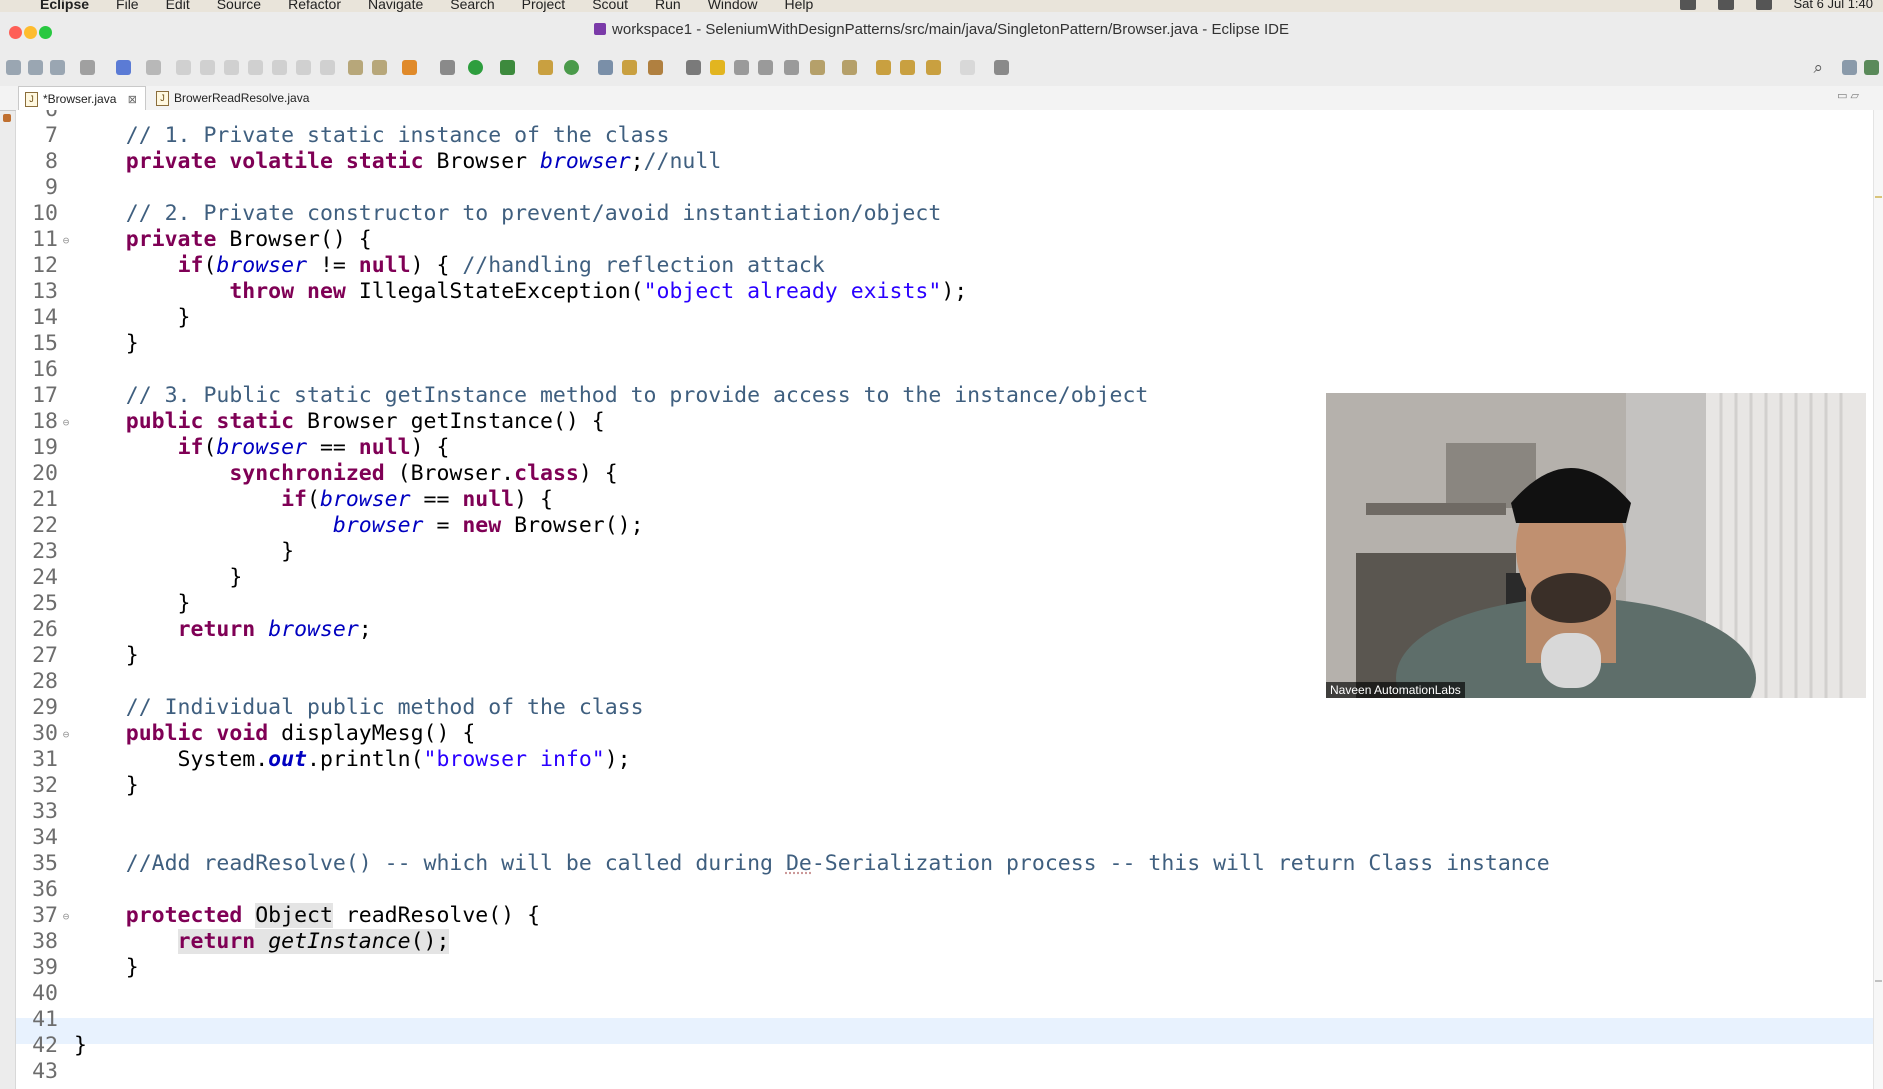  I want to click on run-icon, so click(475, 67).